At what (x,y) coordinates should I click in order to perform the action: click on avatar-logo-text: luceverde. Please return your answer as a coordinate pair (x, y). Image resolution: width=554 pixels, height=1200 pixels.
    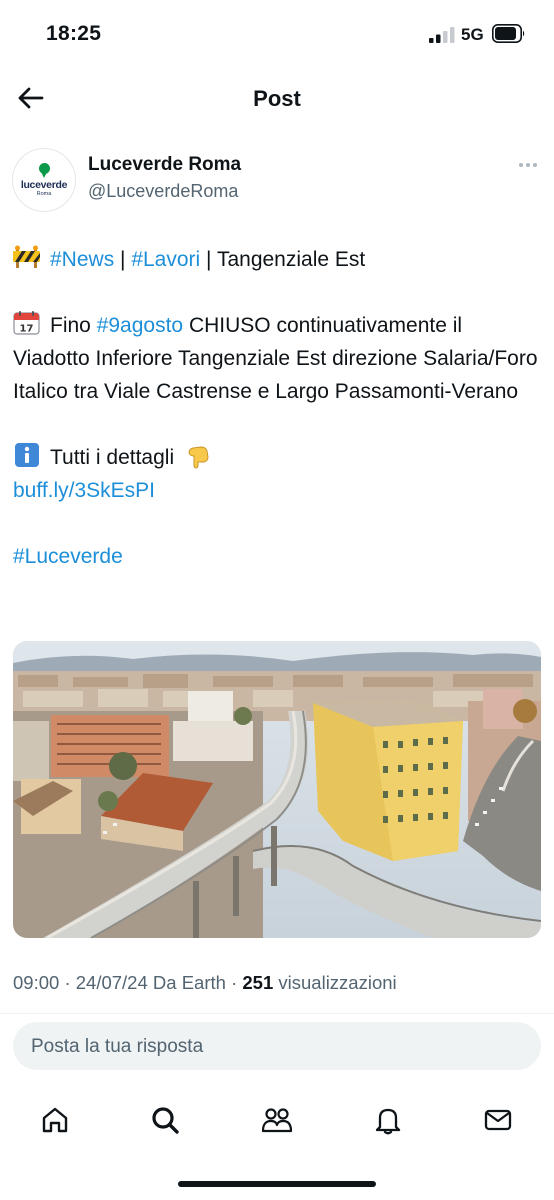
    Looking at the image, I should click on (44, 185).